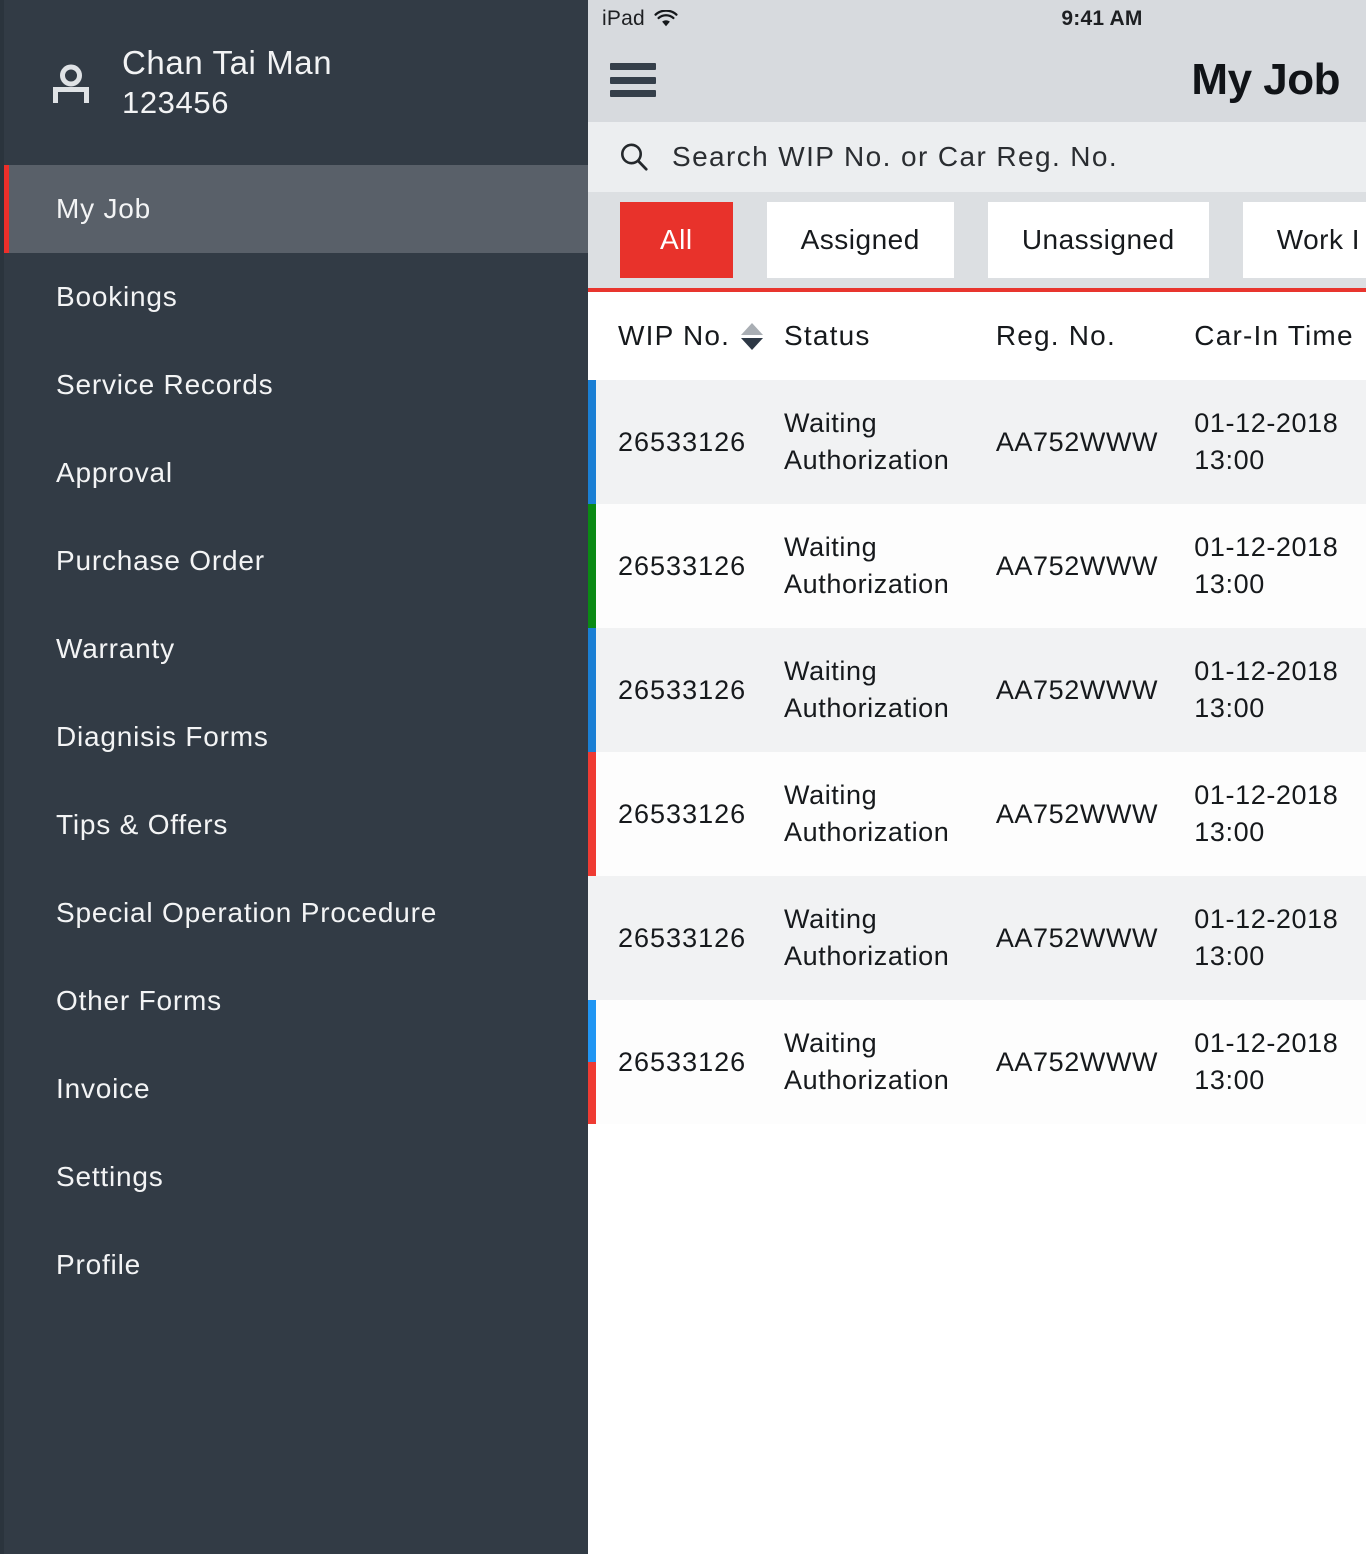  What do you see at coordinates (296, 649) in the screenshot?
I see `sidebar-item-warranty: Warranty` at bounding box center [296, 649].